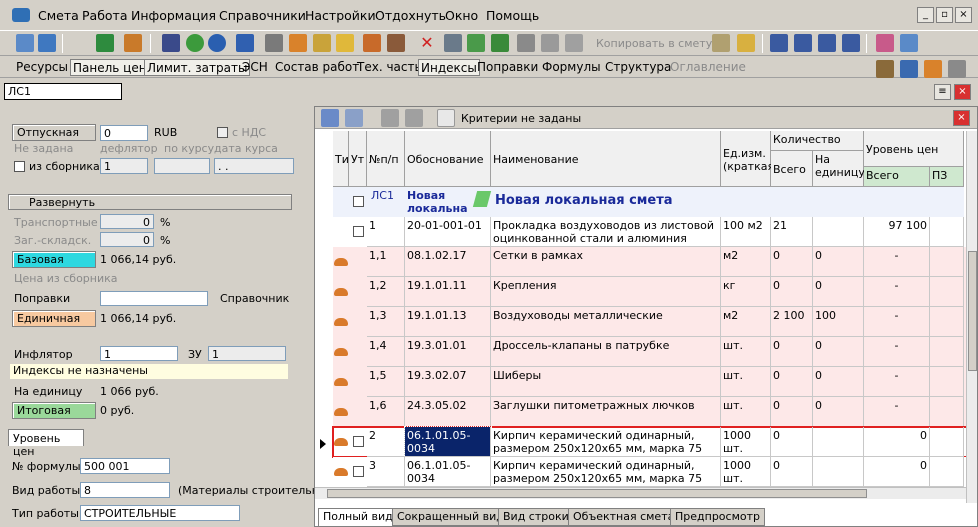 The width and height of the screenshot is (978, 527). What do you see at coordinates (925, 15) in the screenshot?
I see `minimize-button: _` at bounding box center [925, 15].